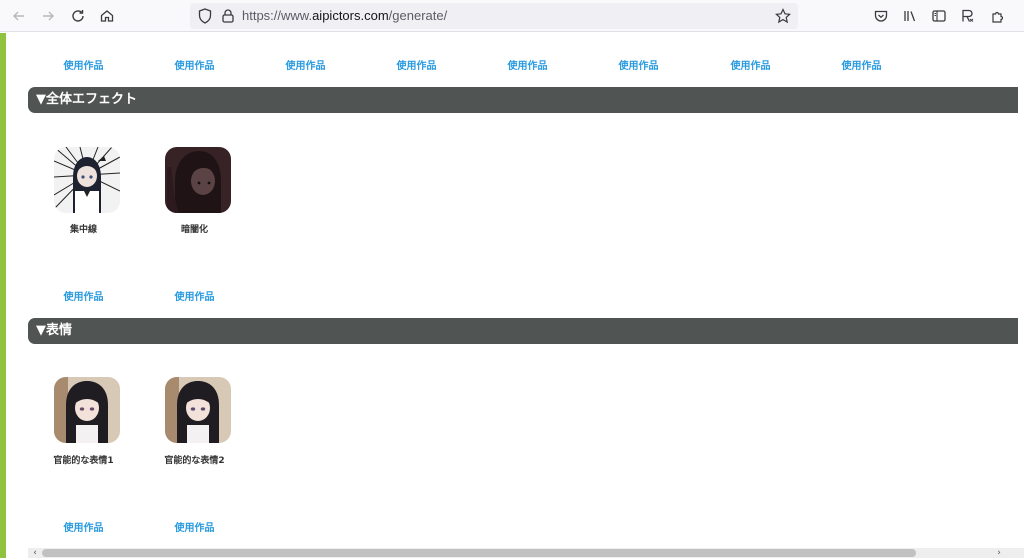  Describe the element at coordinates (194, 461) in the screenshot. I see `thumbnail-label: 官能的な表情2` at that location.